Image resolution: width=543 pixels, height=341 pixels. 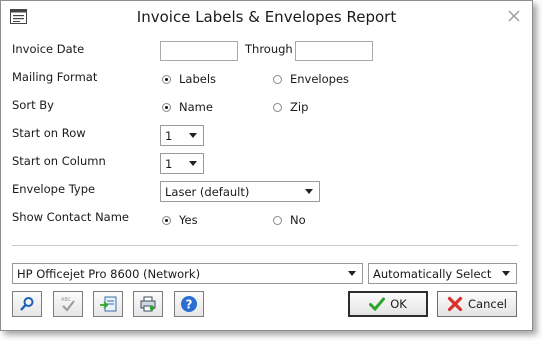 What do you see at coordinates (455, 304) in the screenshot?
I see `cancel-x-icon` at bounding box center [455, 304].